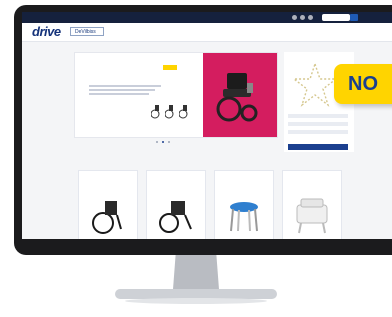  I want to click on devilbiss-logo: DeVilbiss, so click(87, 31).